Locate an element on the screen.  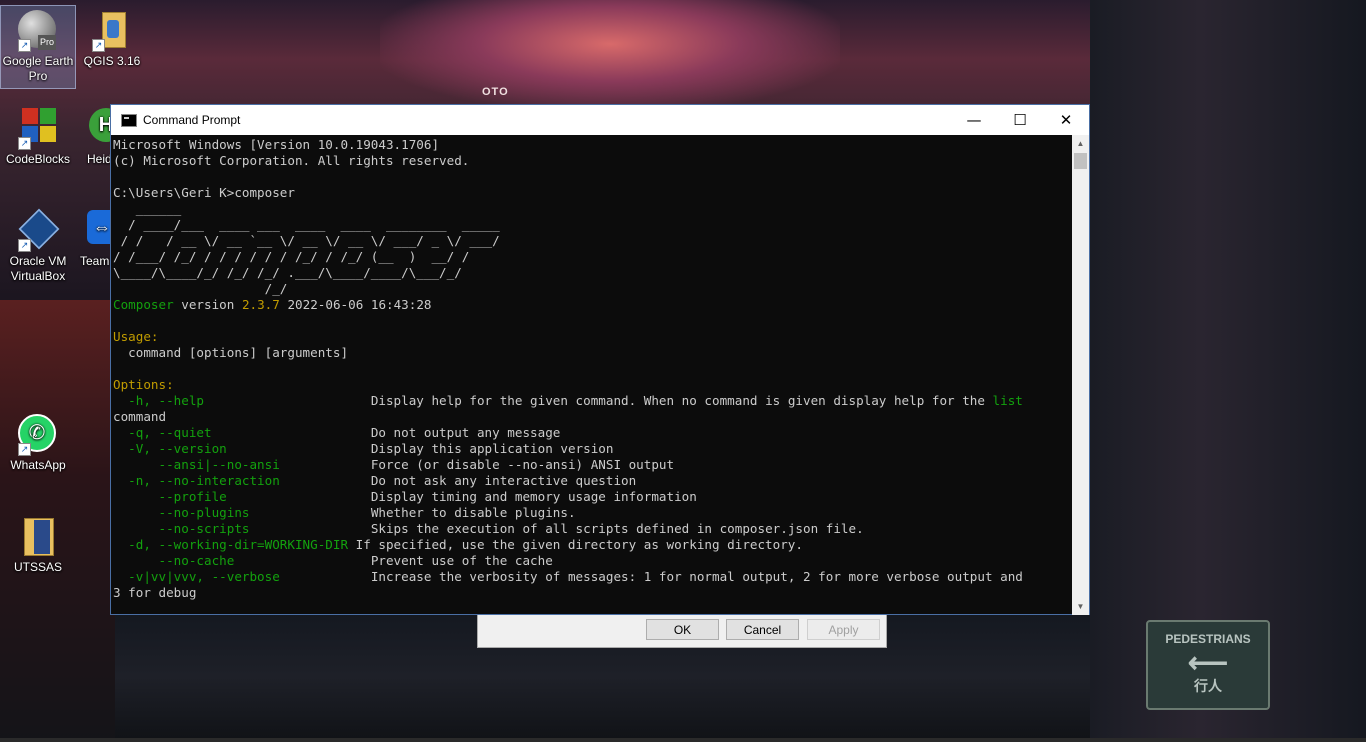
folder-icon is located at coordinates (38, 536).